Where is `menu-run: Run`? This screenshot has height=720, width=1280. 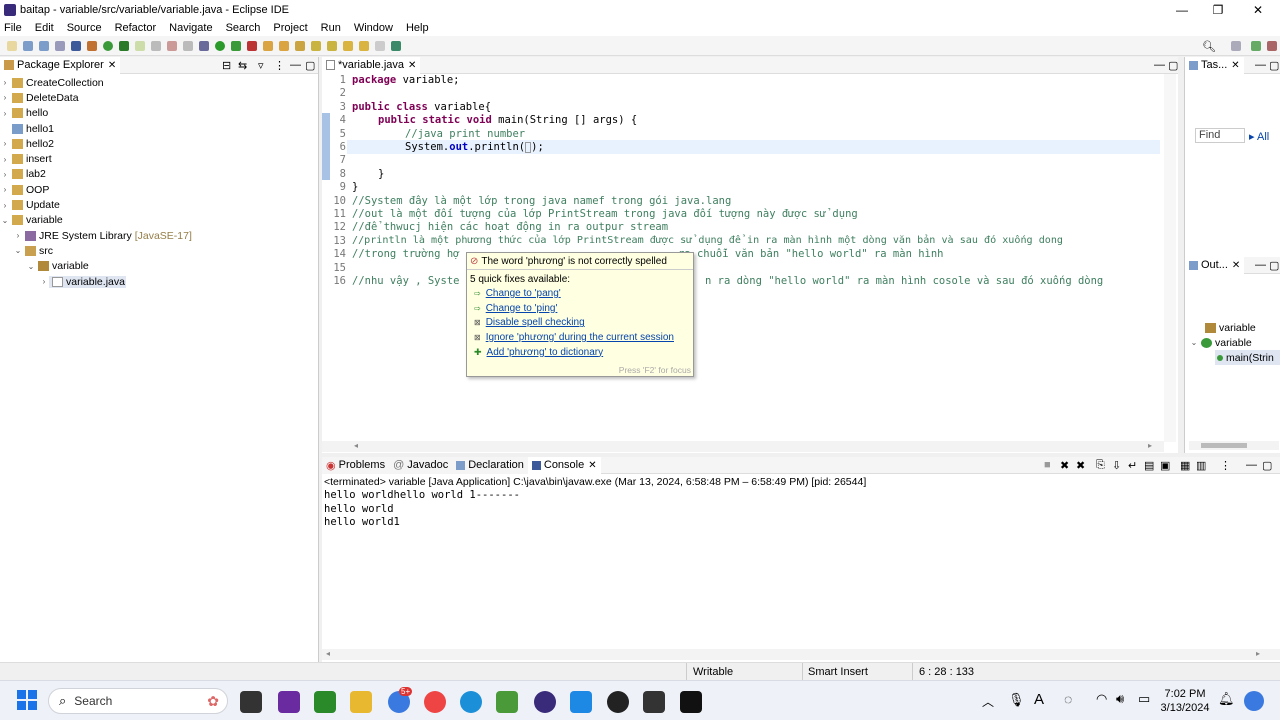
menu-run: Run is located at coordinates (331, 28).